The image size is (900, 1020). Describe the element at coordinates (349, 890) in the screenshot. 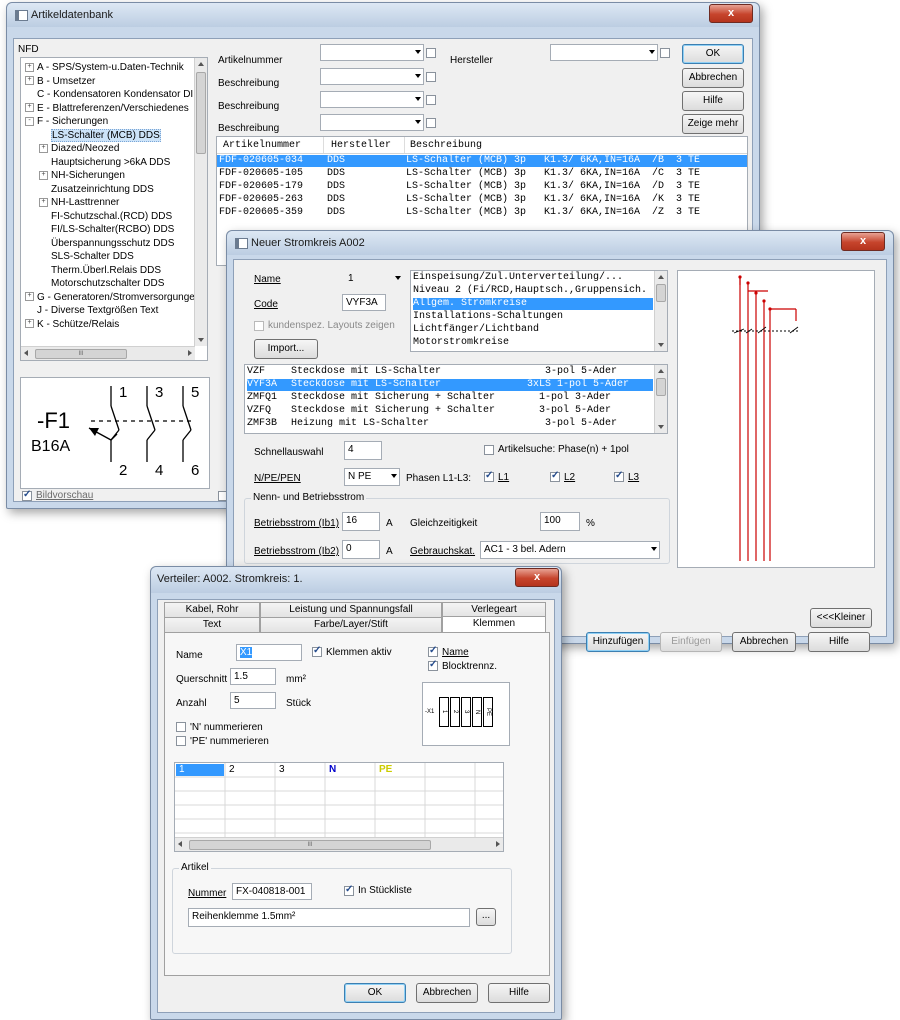

I see `in-stueckliste-checkbox` at that location.